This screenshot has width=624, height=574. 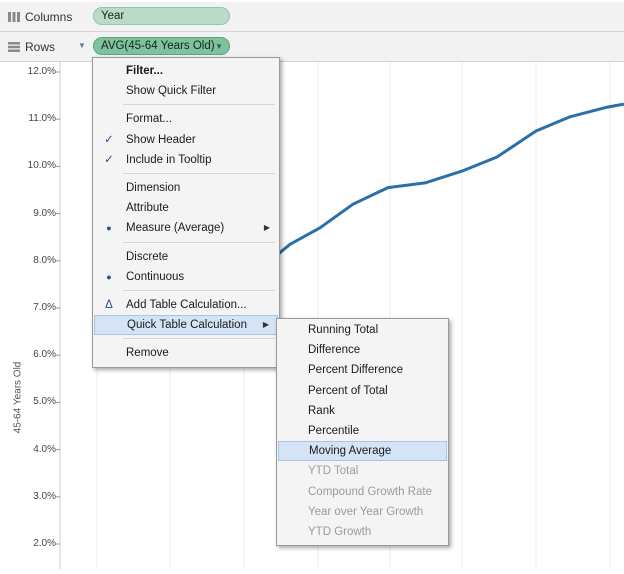 What do you see at coordinates (147, 353) in the screenshot?
I see `menu-item-label: Remove` at bounding box center [147, 353].